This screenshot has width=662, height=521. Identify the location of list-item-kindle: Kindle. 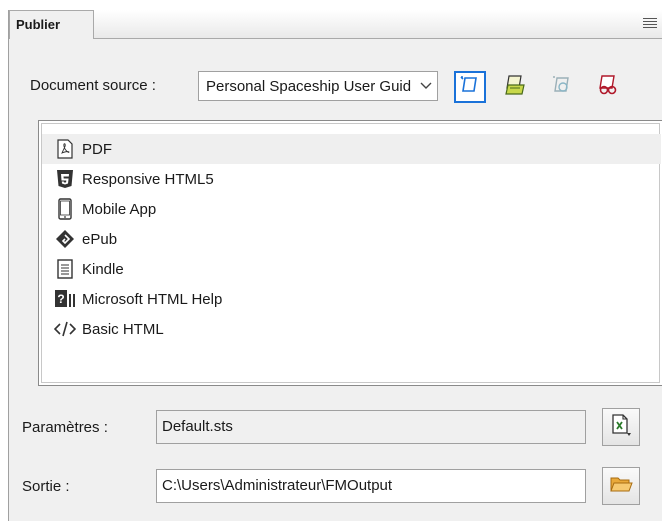
(351, 269).